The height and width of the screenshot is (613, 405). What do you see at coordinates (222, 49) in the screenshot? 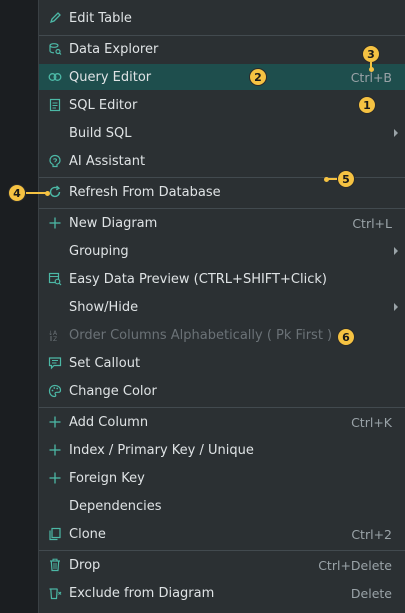
I see `menu-item-data-explorer: Data Explorer` at bounding box center [222, 49].